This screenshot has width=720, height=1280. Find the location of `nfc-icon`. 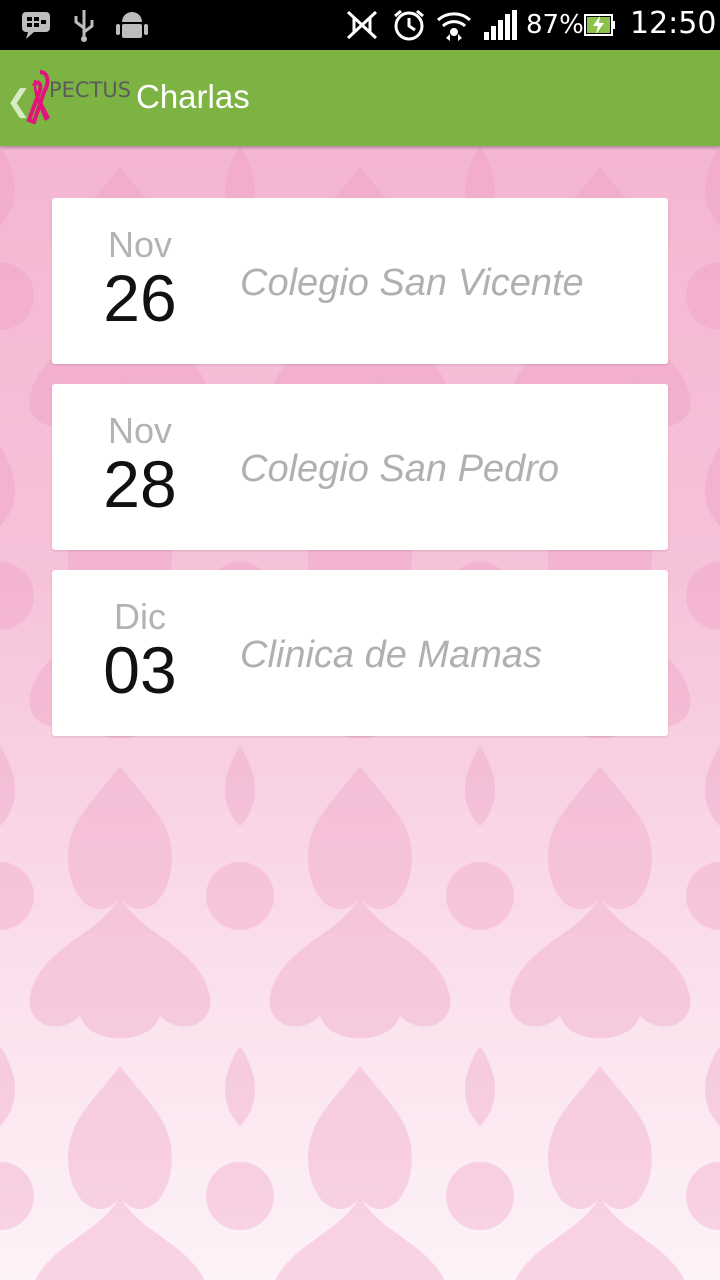

nfc-icon is located at coordinates (362, 25).